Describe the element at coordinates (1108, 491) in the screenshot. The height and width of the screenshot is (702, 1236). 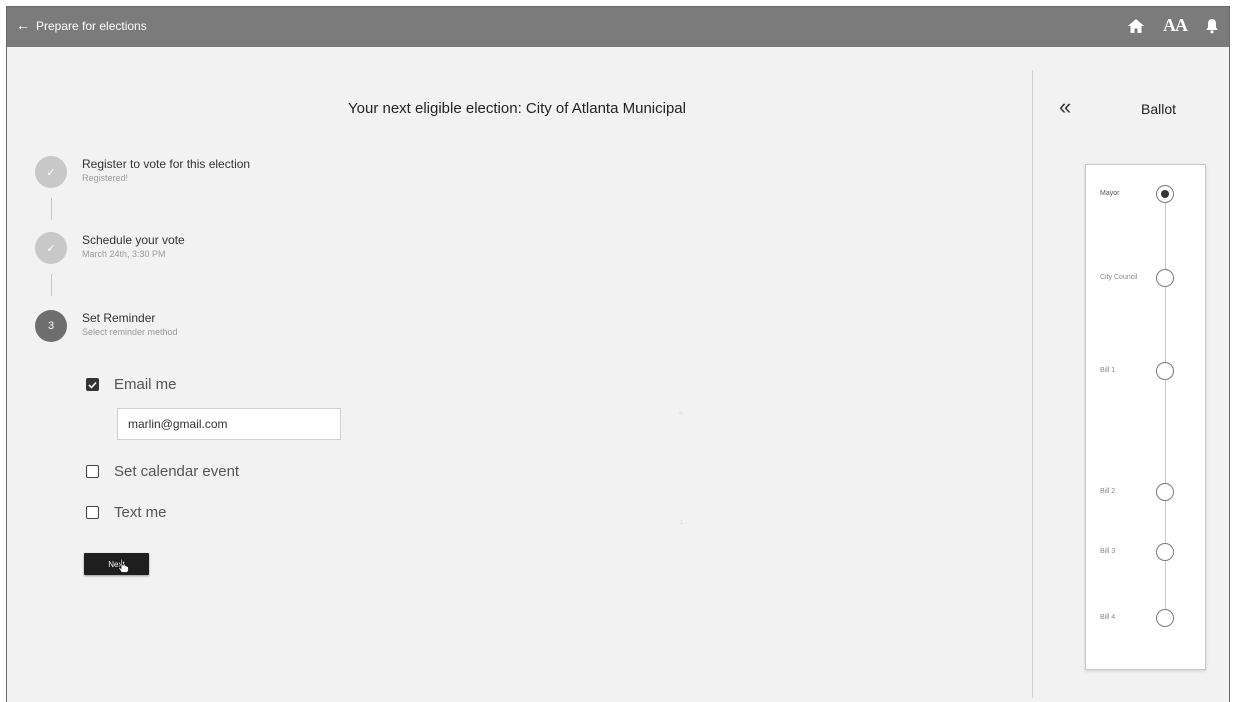
I see `ballot-item-label: Bill 2` at that location.